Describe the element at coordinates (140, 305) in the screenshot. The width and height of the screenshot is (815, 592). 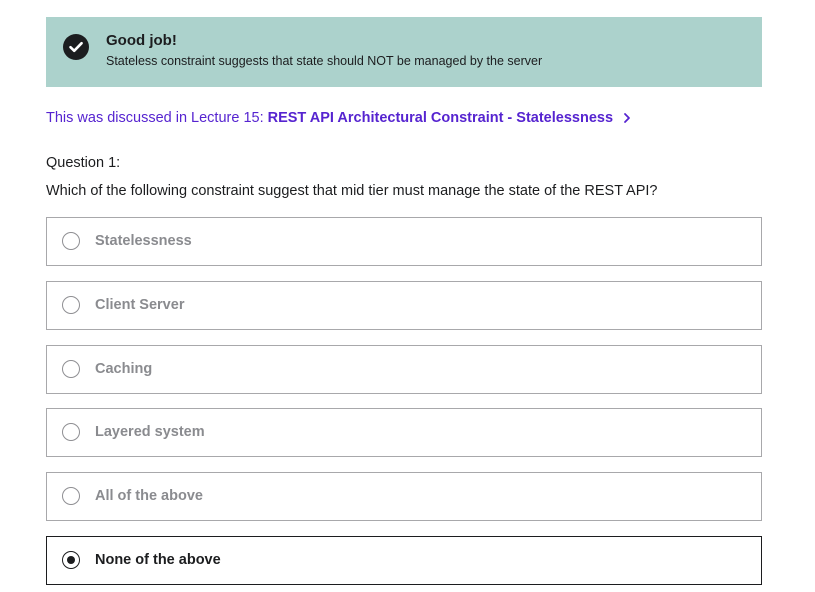
I see `answer-option-label: Client Server` at that location.